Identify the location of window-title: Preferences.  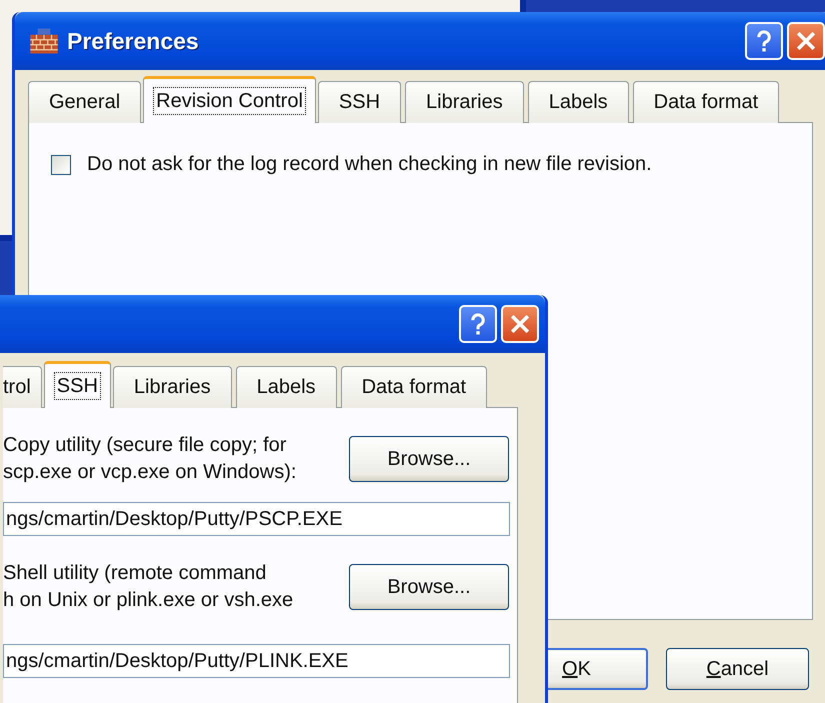
(133, 41).